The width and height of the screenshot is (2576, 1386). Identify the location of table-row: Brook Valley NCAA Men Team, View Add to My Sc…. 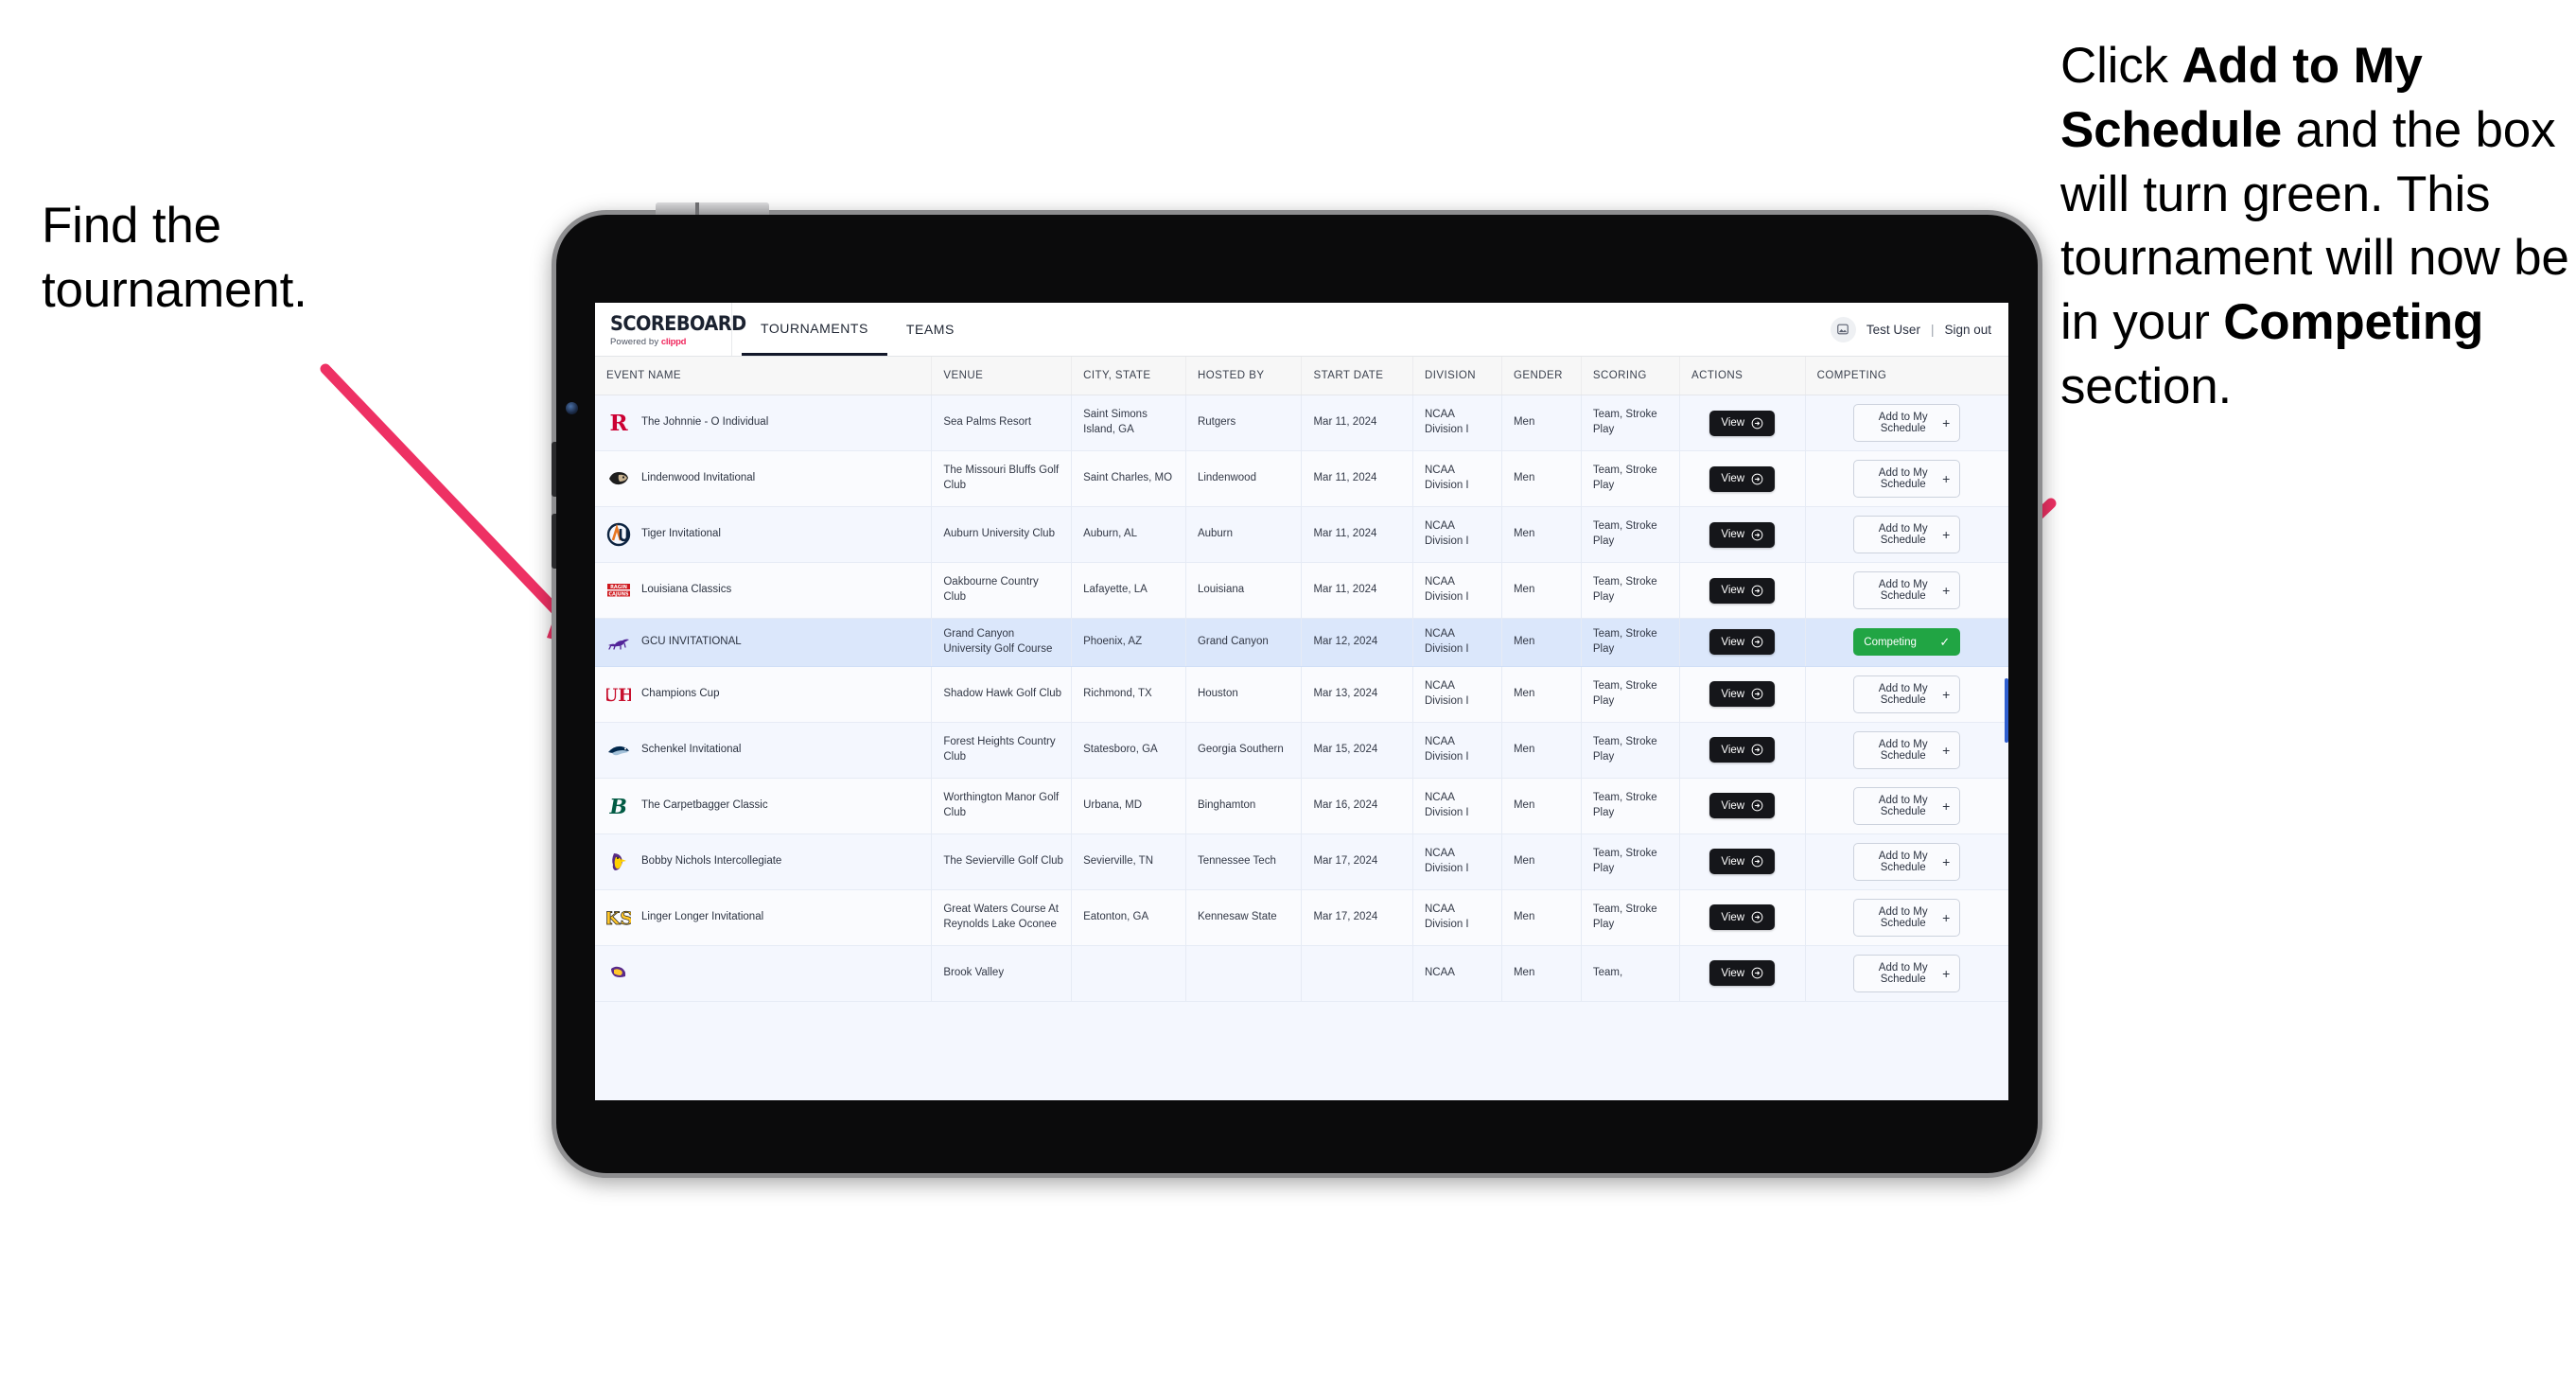
(1302, 973).